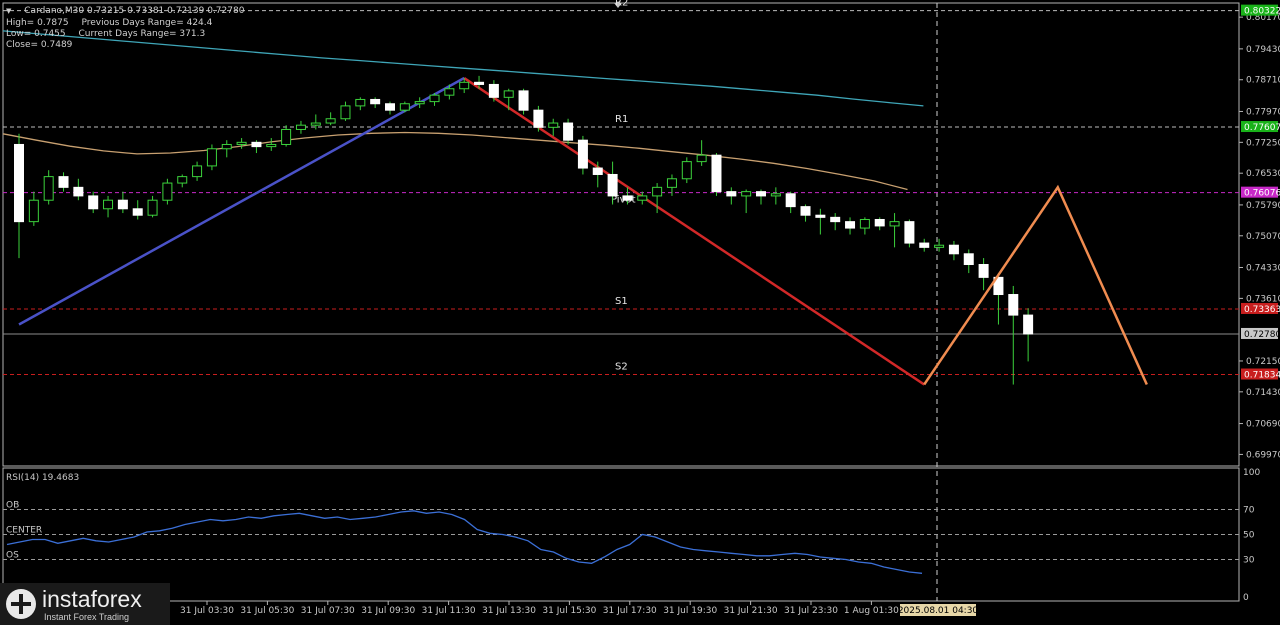 This screenshot has height=625, width=1280. Describe the element at coordinates (621, 367) in the screenshot. I see `level-label-s2: S2` at that location.